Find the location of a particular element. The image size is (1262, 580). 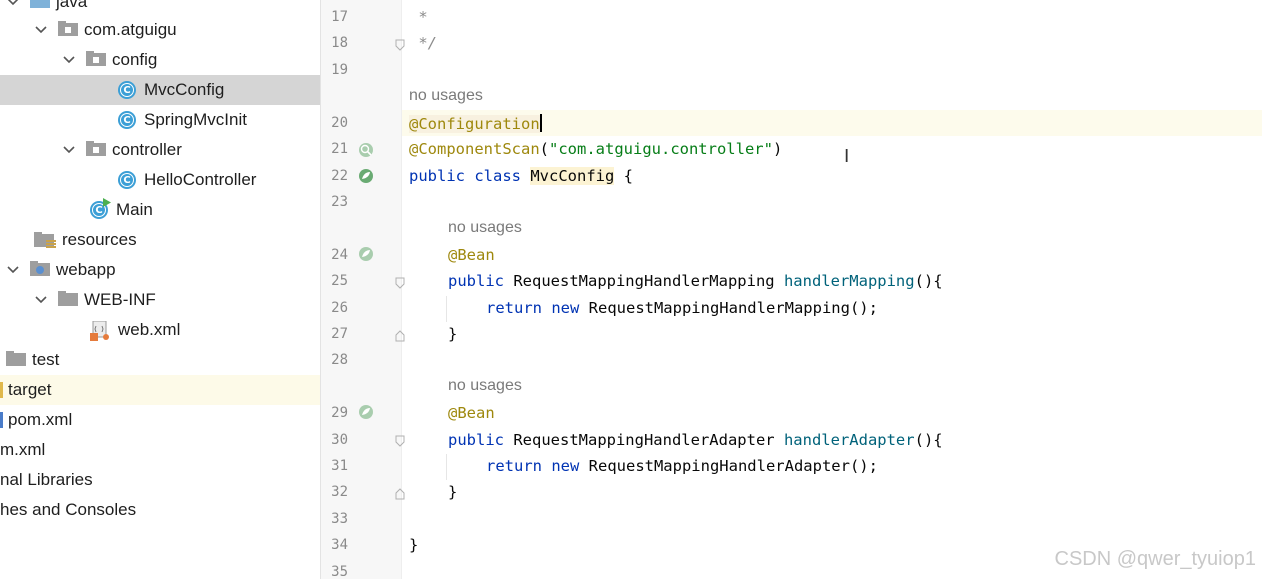

constructor-call: RequestMappingHandlerMapping(); is located at coordinates (733, 308).